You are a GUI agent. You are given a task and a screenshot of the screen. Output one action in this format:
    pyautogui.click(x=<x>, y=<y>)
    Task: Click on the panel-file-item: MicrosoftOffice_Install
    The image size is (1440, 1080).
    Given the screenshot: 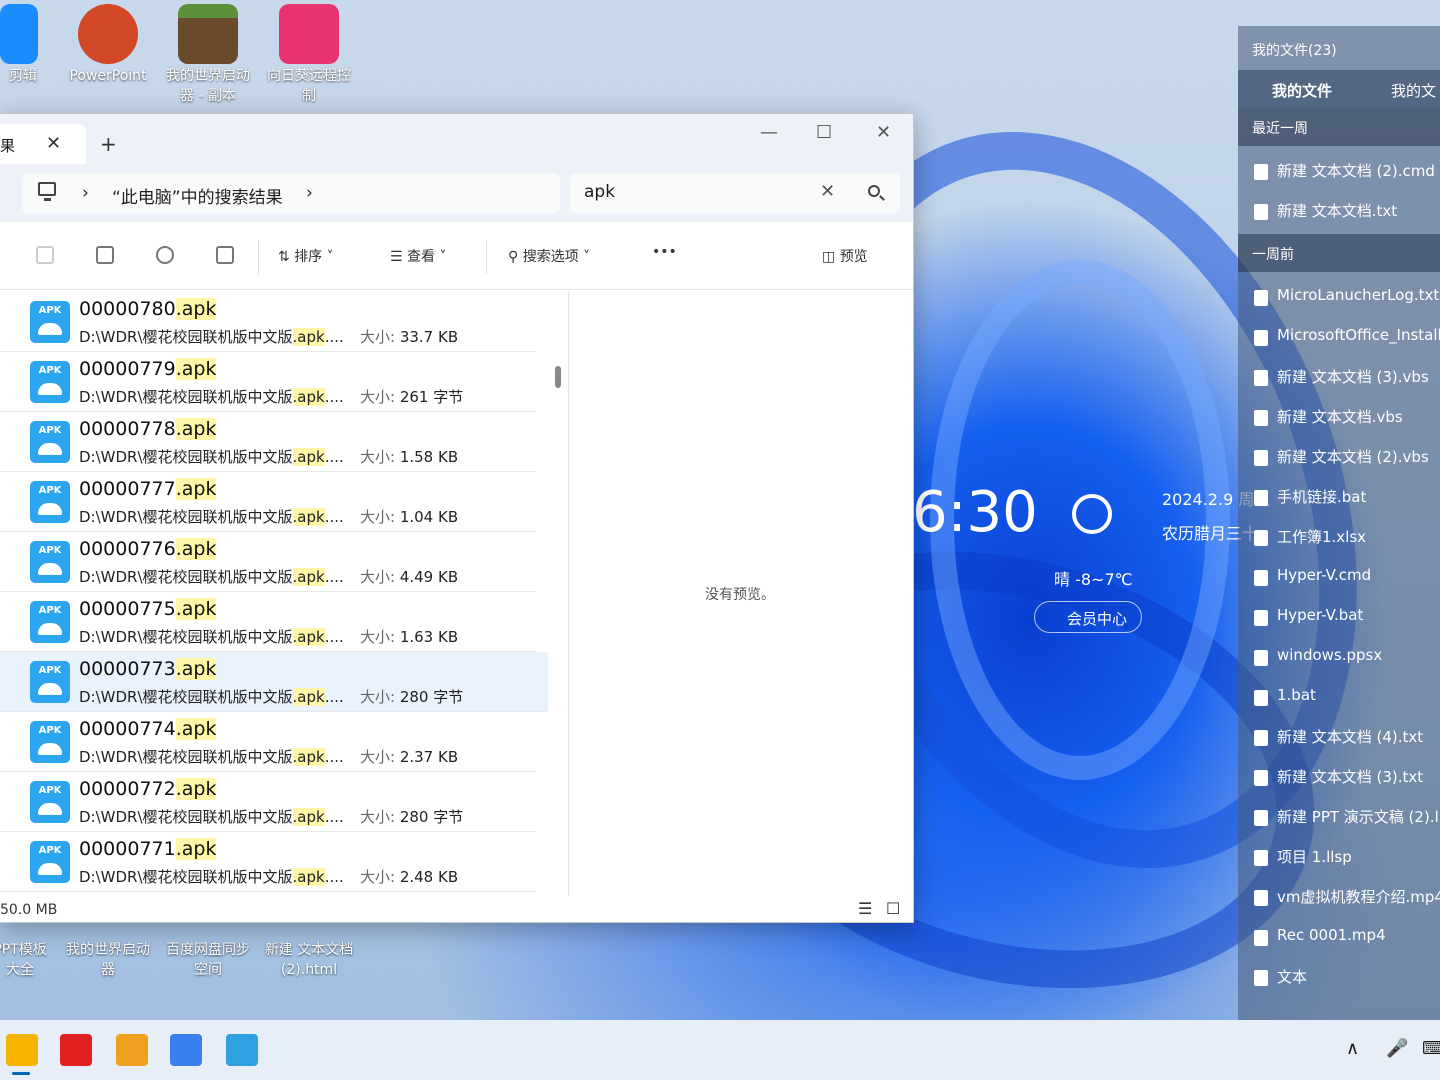 What is the action you would take?
    pyautogui.click(x=1339, y=336)
    